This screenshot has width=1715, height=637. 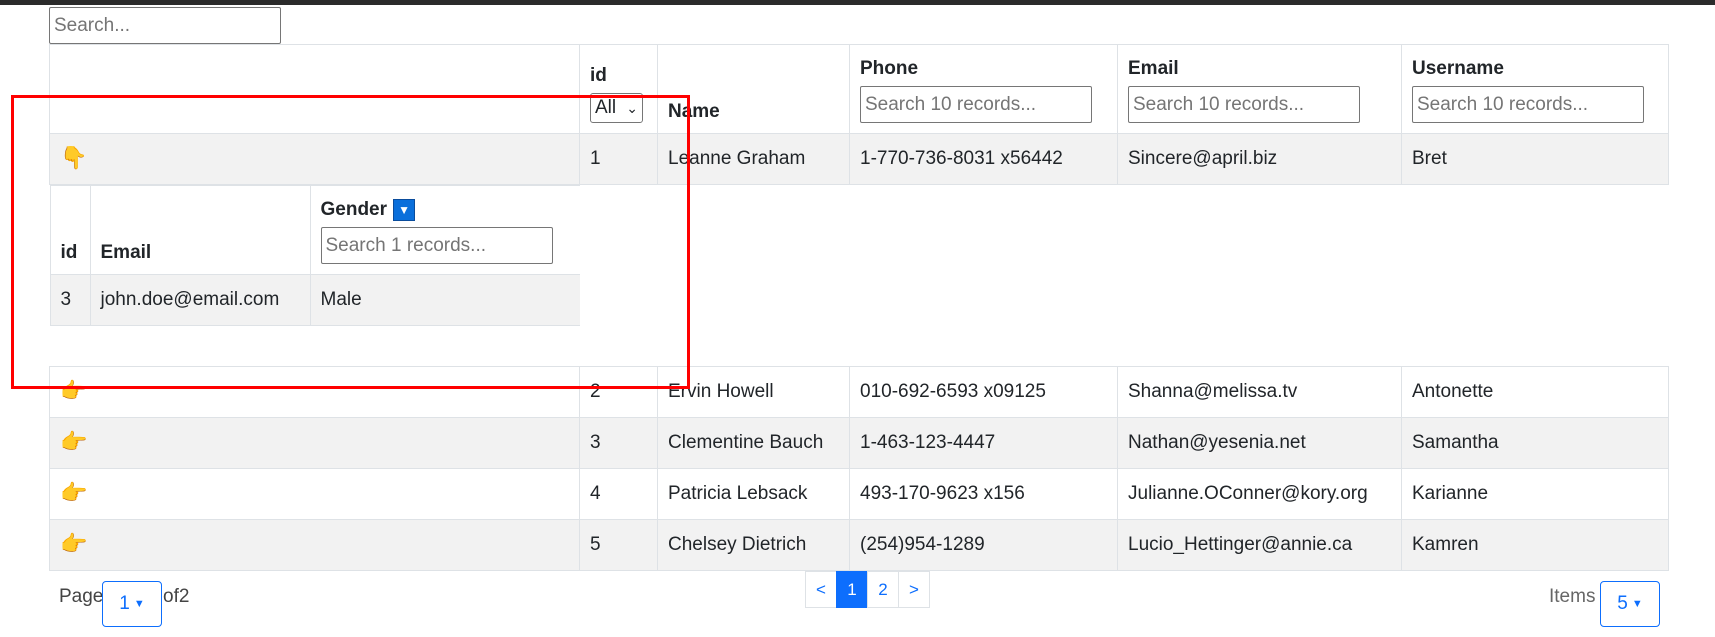 I want to click on sub-cell-id: 3, so click(x=70, y=300).